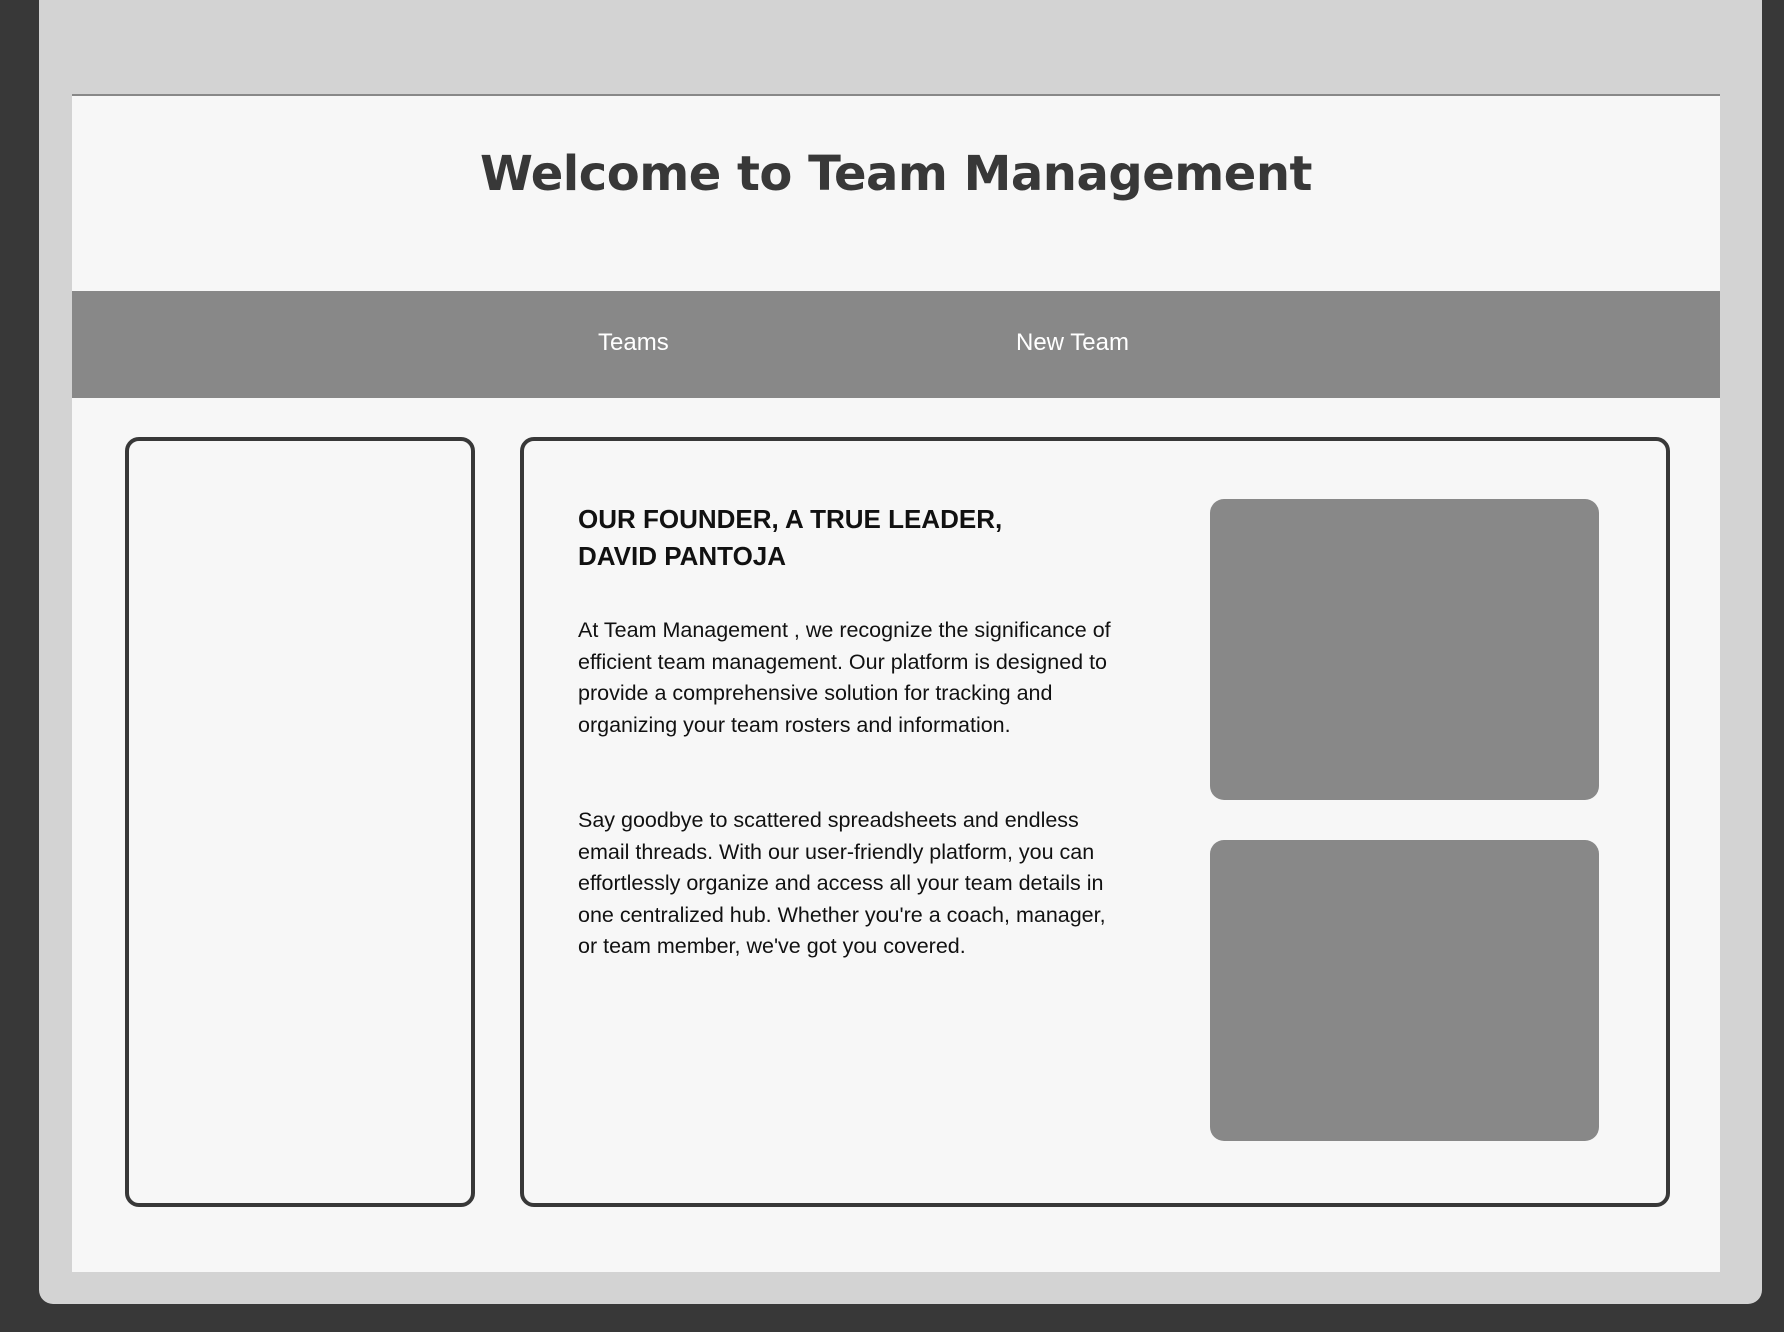 This screenshot has height=1332, width=1784. I want to click on nav-link-new-team: New Team, so click(1072, 343).